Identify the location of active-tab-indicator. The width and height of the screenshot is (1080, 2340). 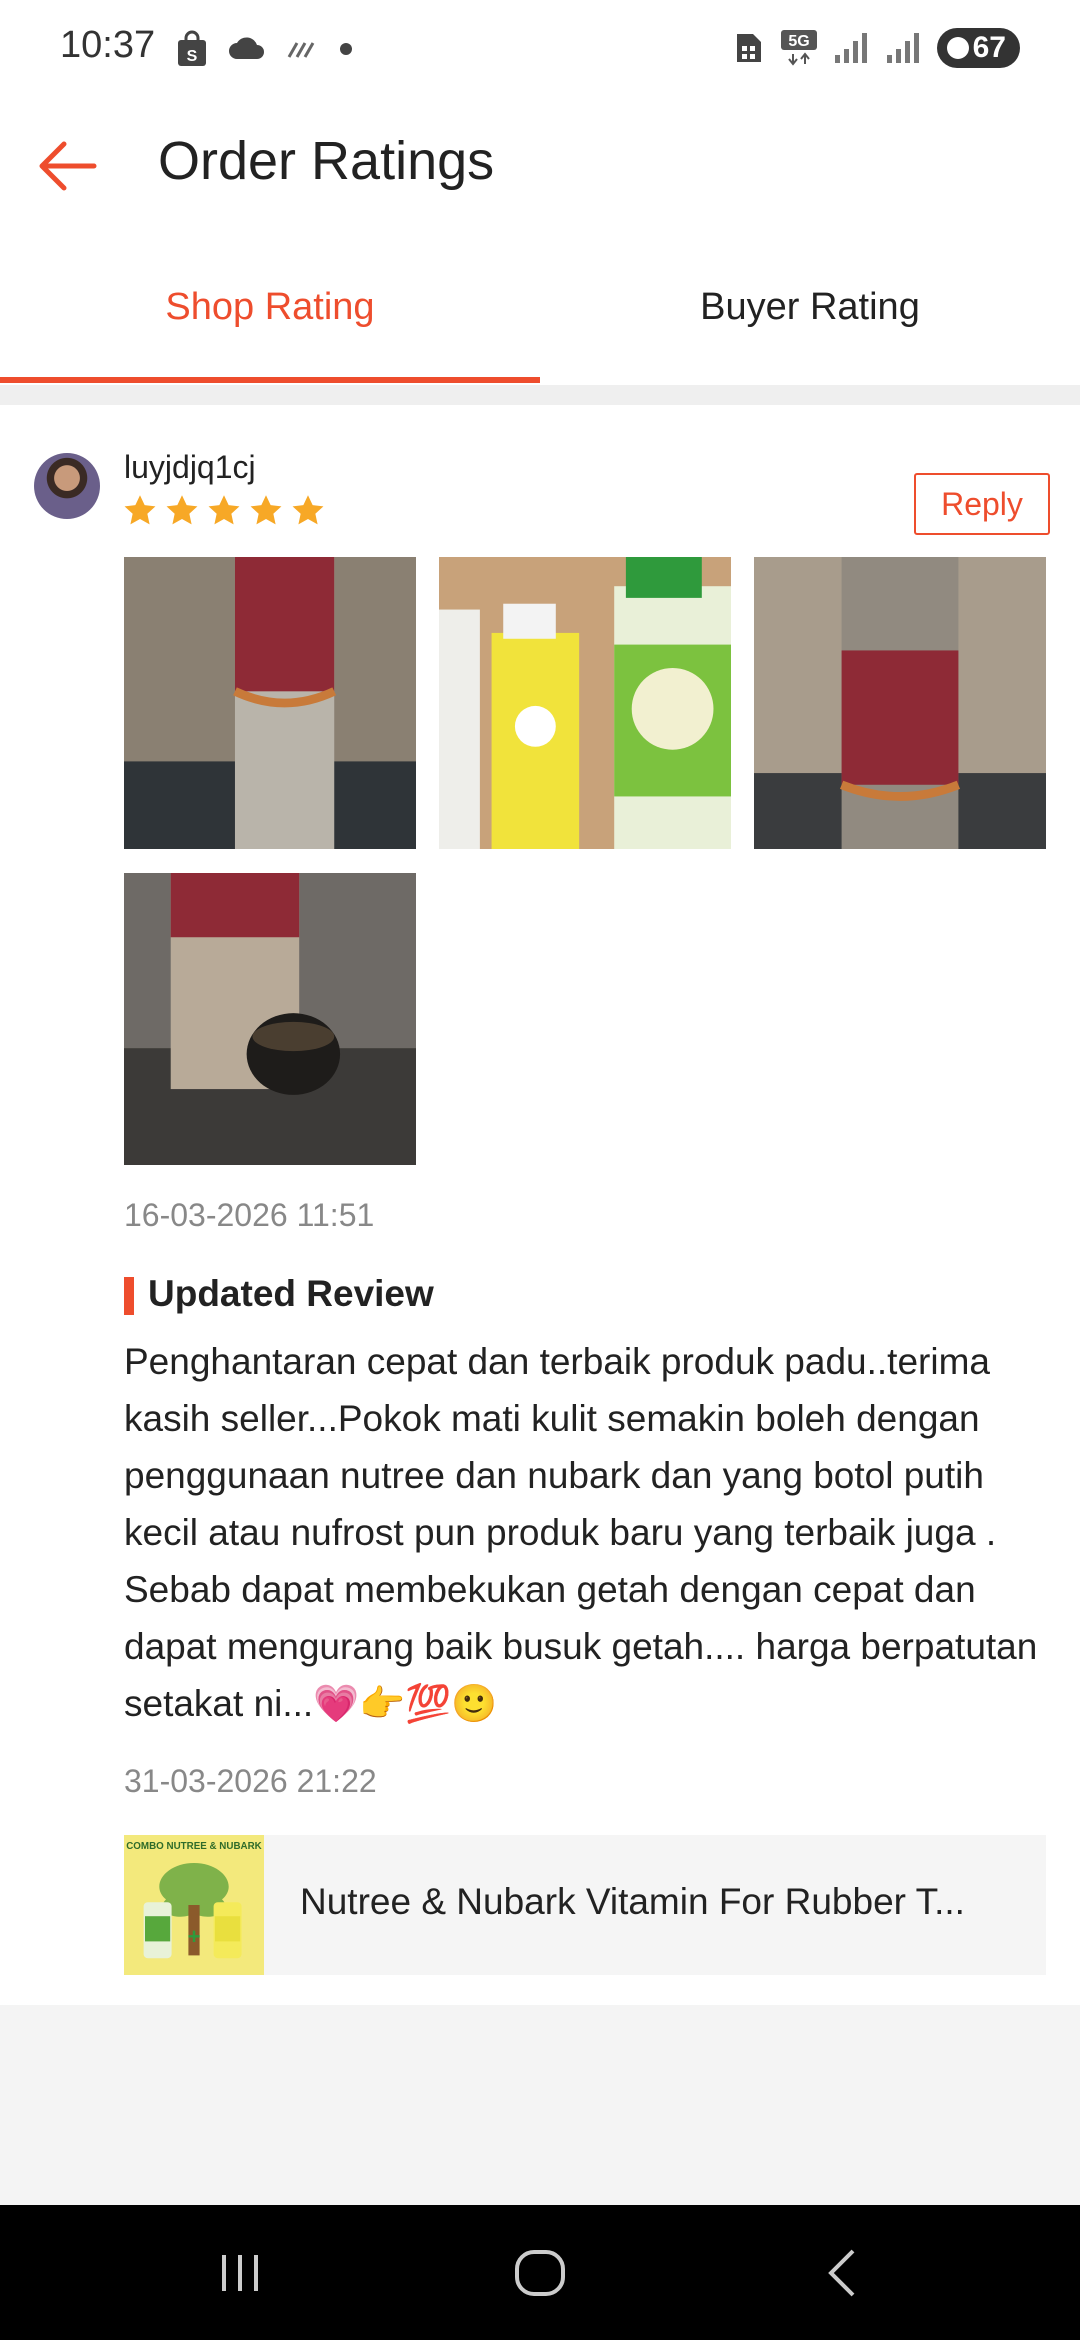
(270, 380).